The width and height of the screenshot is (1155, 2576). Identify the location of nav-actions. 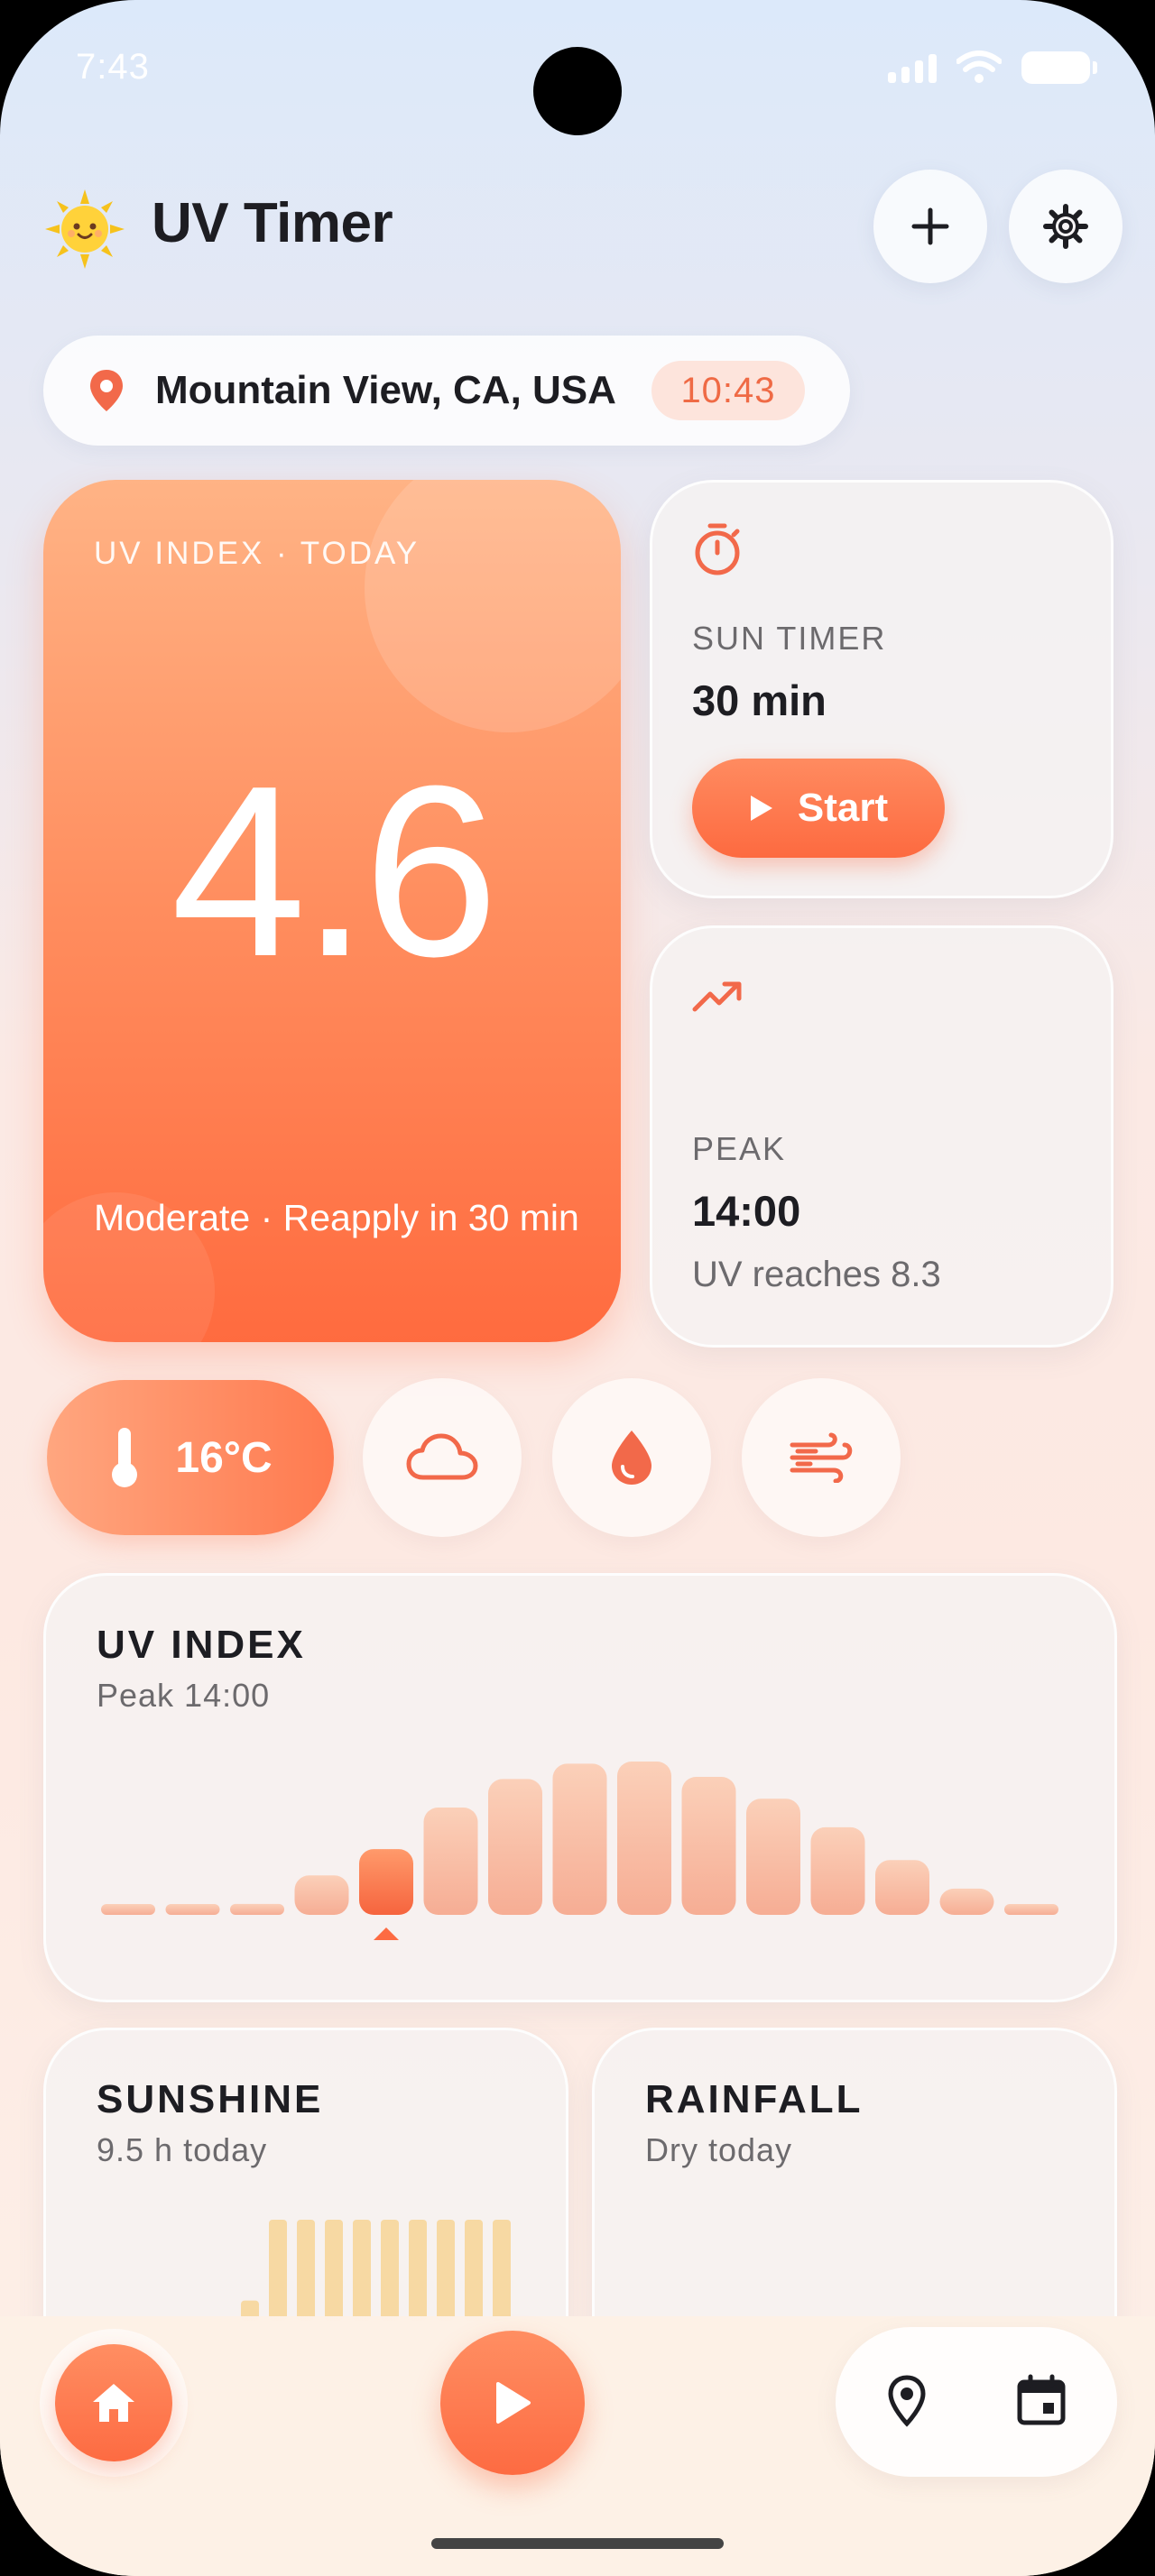
(976, 2402).